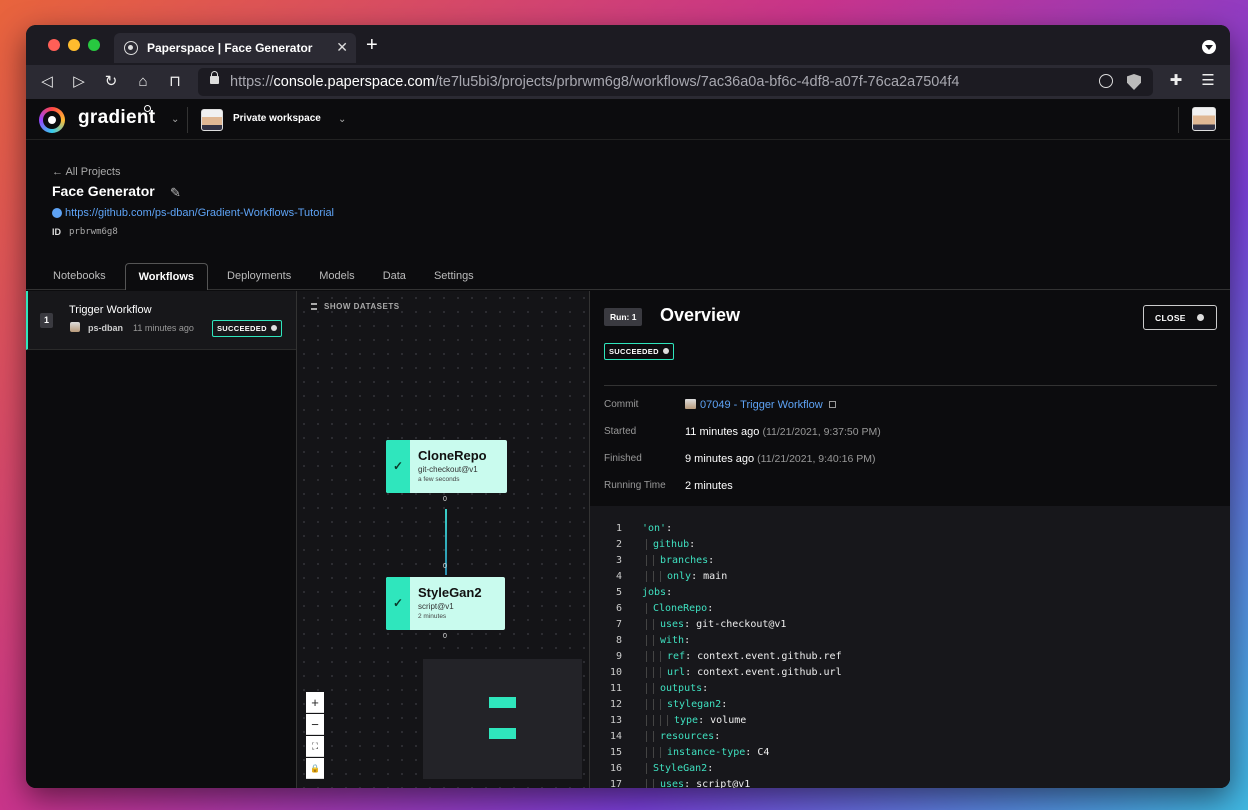 This screenshot has height=810, width=1248. What do you see at coordinates (342, 47) in the screenshot?
I see `tab-close-icon: ✕` at bounding box center [342, 47].